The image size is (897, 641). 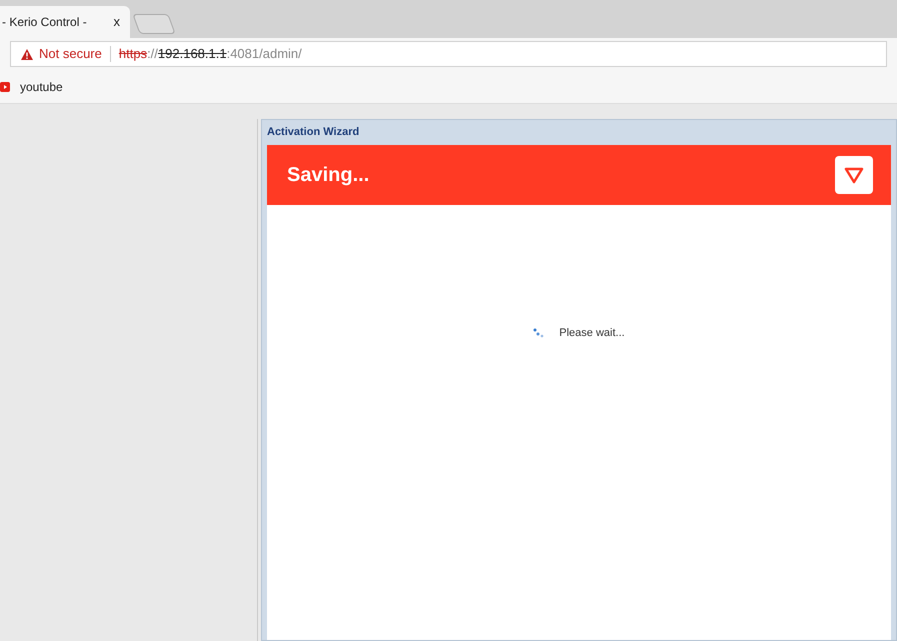 I want to click on close-icon: x, so click(x=117, y=22).